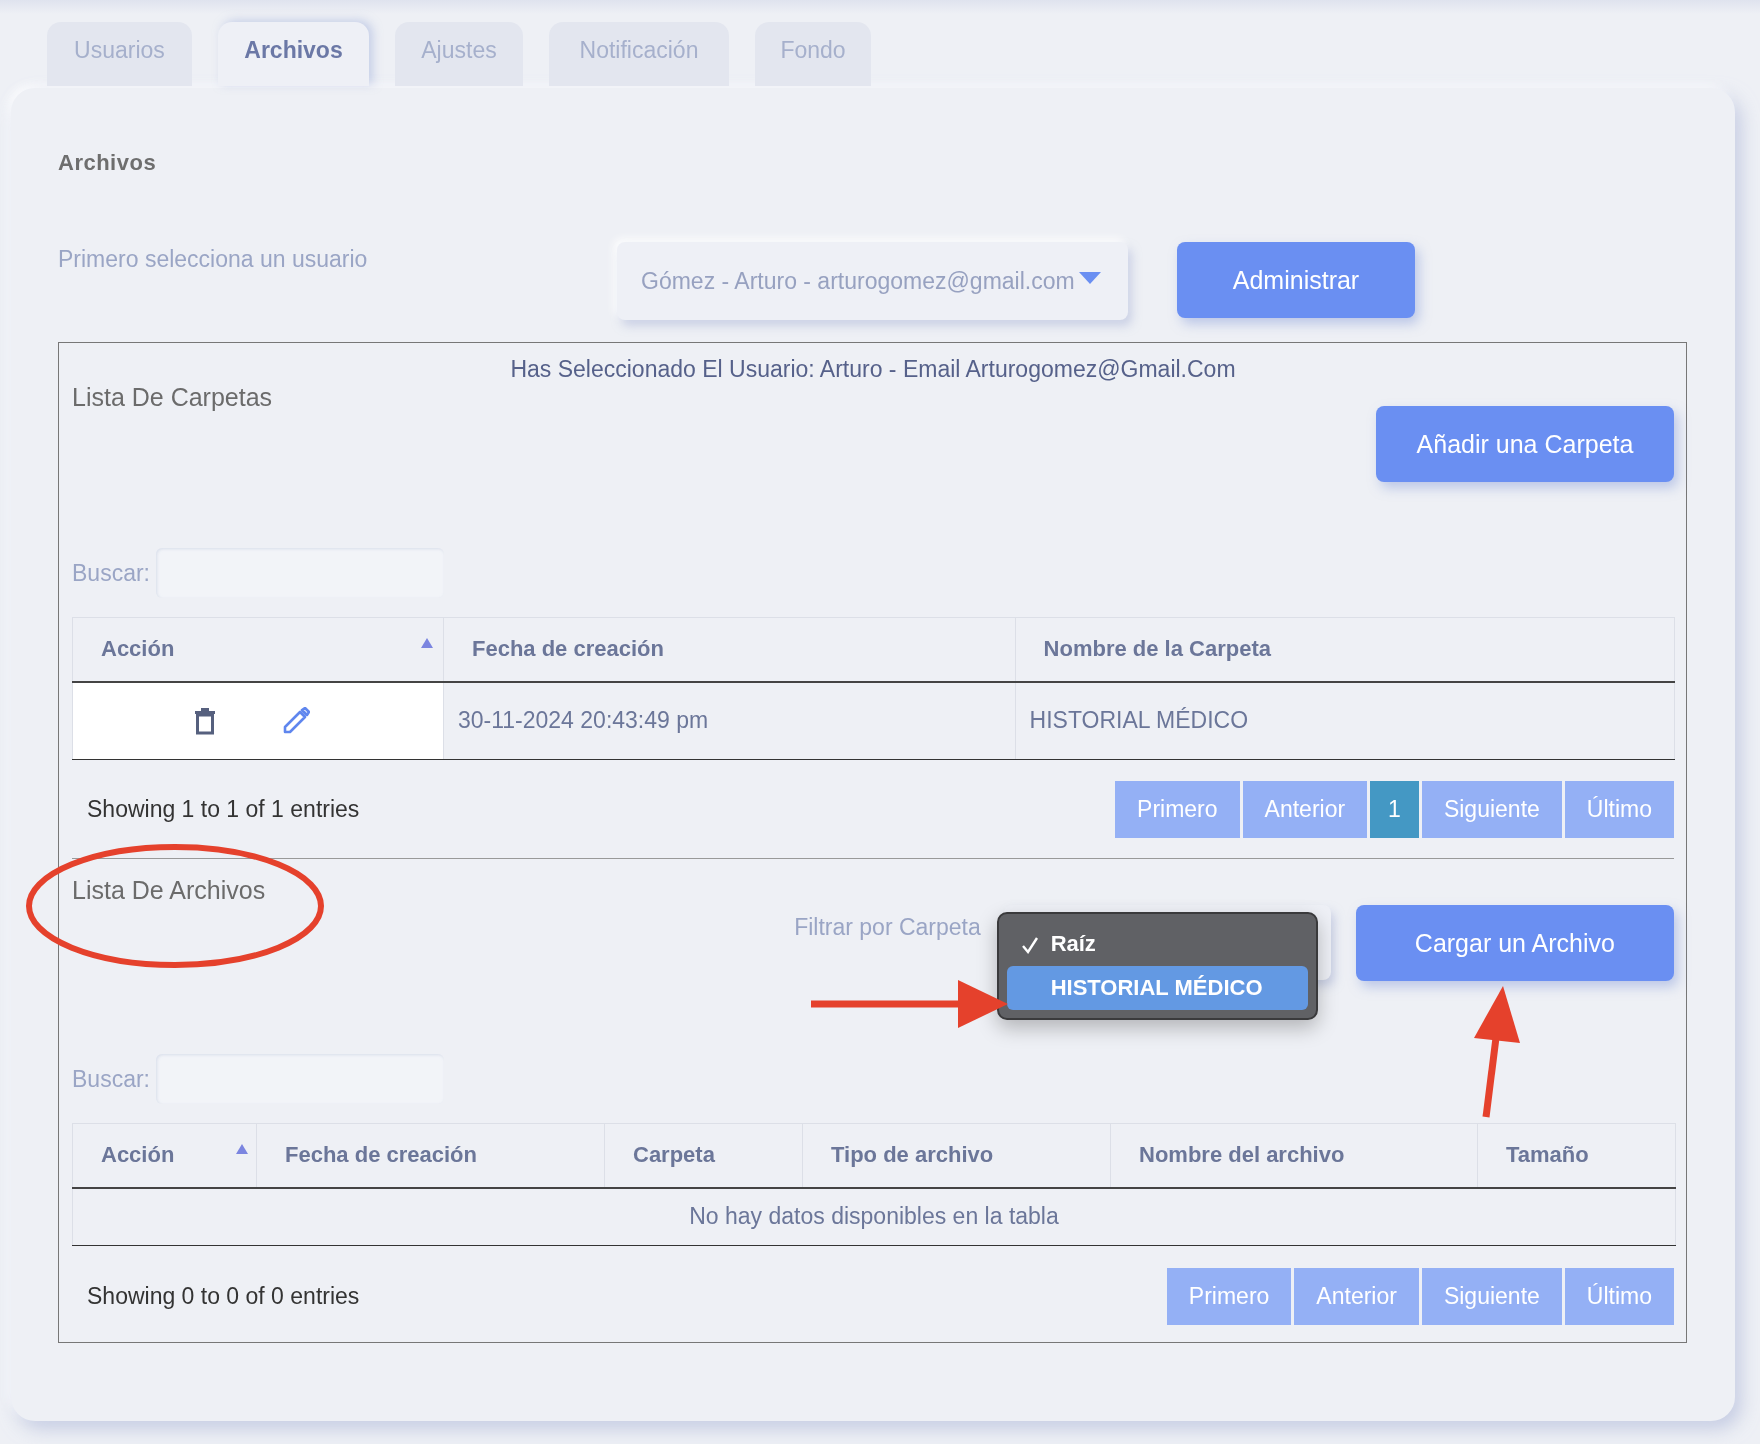 This screenshot has width=1760, height=1444. Describe the element at coordinates (872, 281) in the screenshot. I see `user-select: Gómez - Arturo - arturogomez@gmail.com` at that location.